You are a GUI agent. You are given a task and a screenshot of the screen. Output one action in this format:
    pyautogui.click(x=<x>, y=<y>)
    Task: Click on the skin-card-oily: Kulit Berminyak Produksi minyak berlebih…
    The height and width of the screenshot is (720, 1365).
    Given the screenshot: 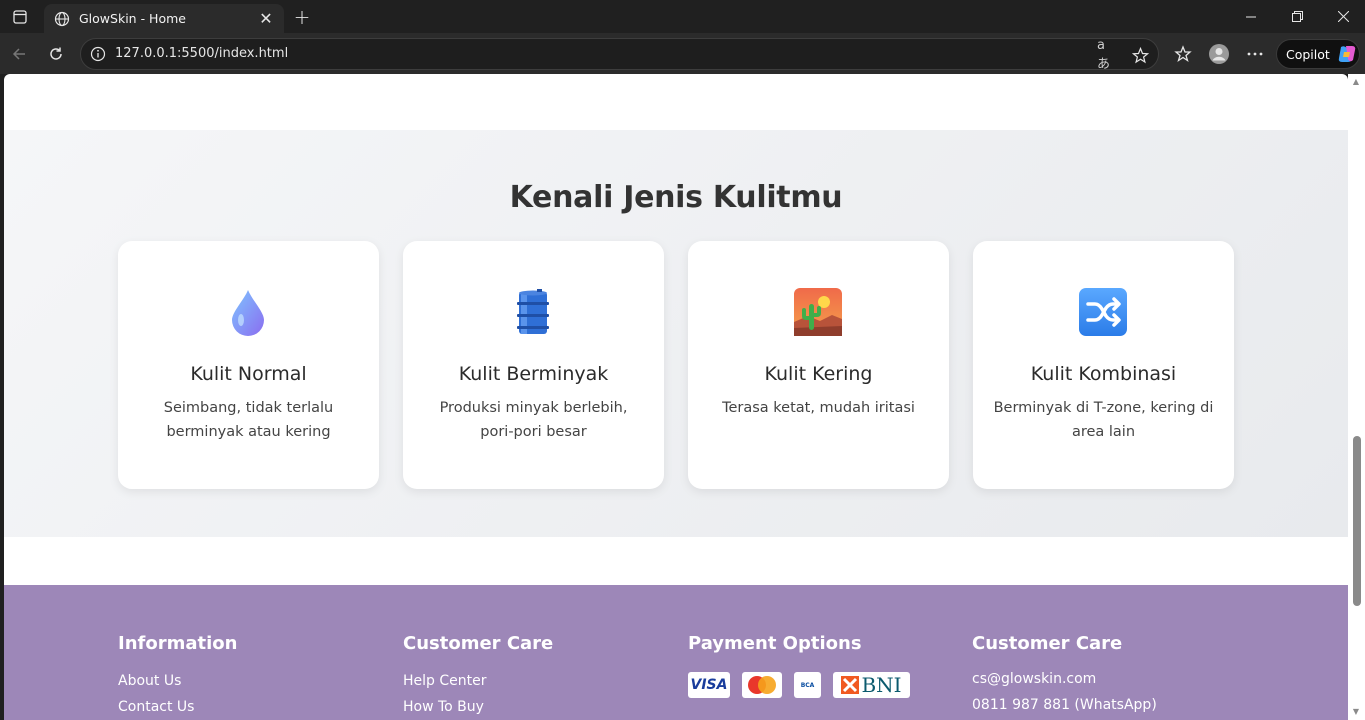 What is the action you would take?
    pyautogui.click(x=533, y=365)
    